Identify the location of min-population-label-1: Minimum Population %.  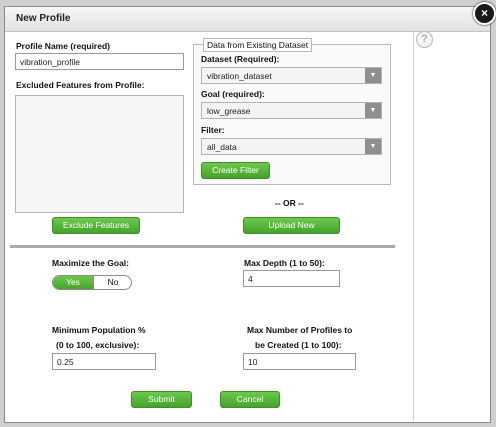
(99, 330).